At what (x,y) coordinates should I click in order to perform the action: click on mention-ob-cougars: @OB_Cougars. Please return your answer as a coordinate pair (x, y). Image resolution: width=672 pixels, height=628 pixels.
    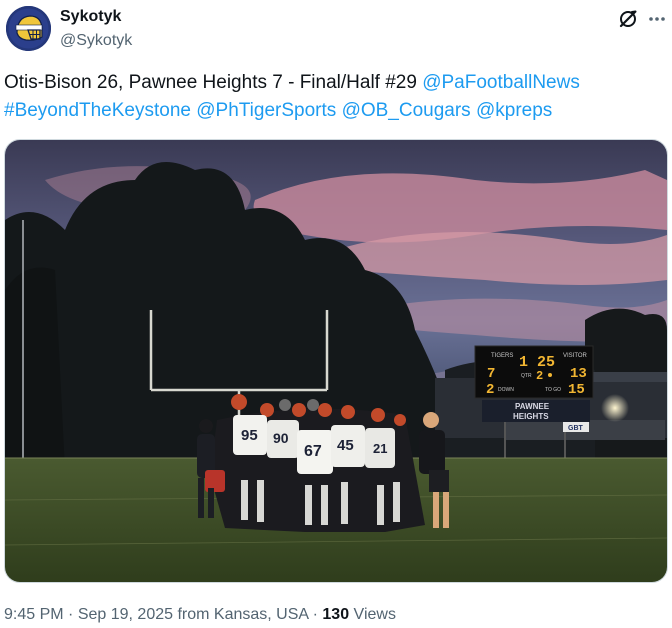
    Looking at the image, I should click on (406, 110).